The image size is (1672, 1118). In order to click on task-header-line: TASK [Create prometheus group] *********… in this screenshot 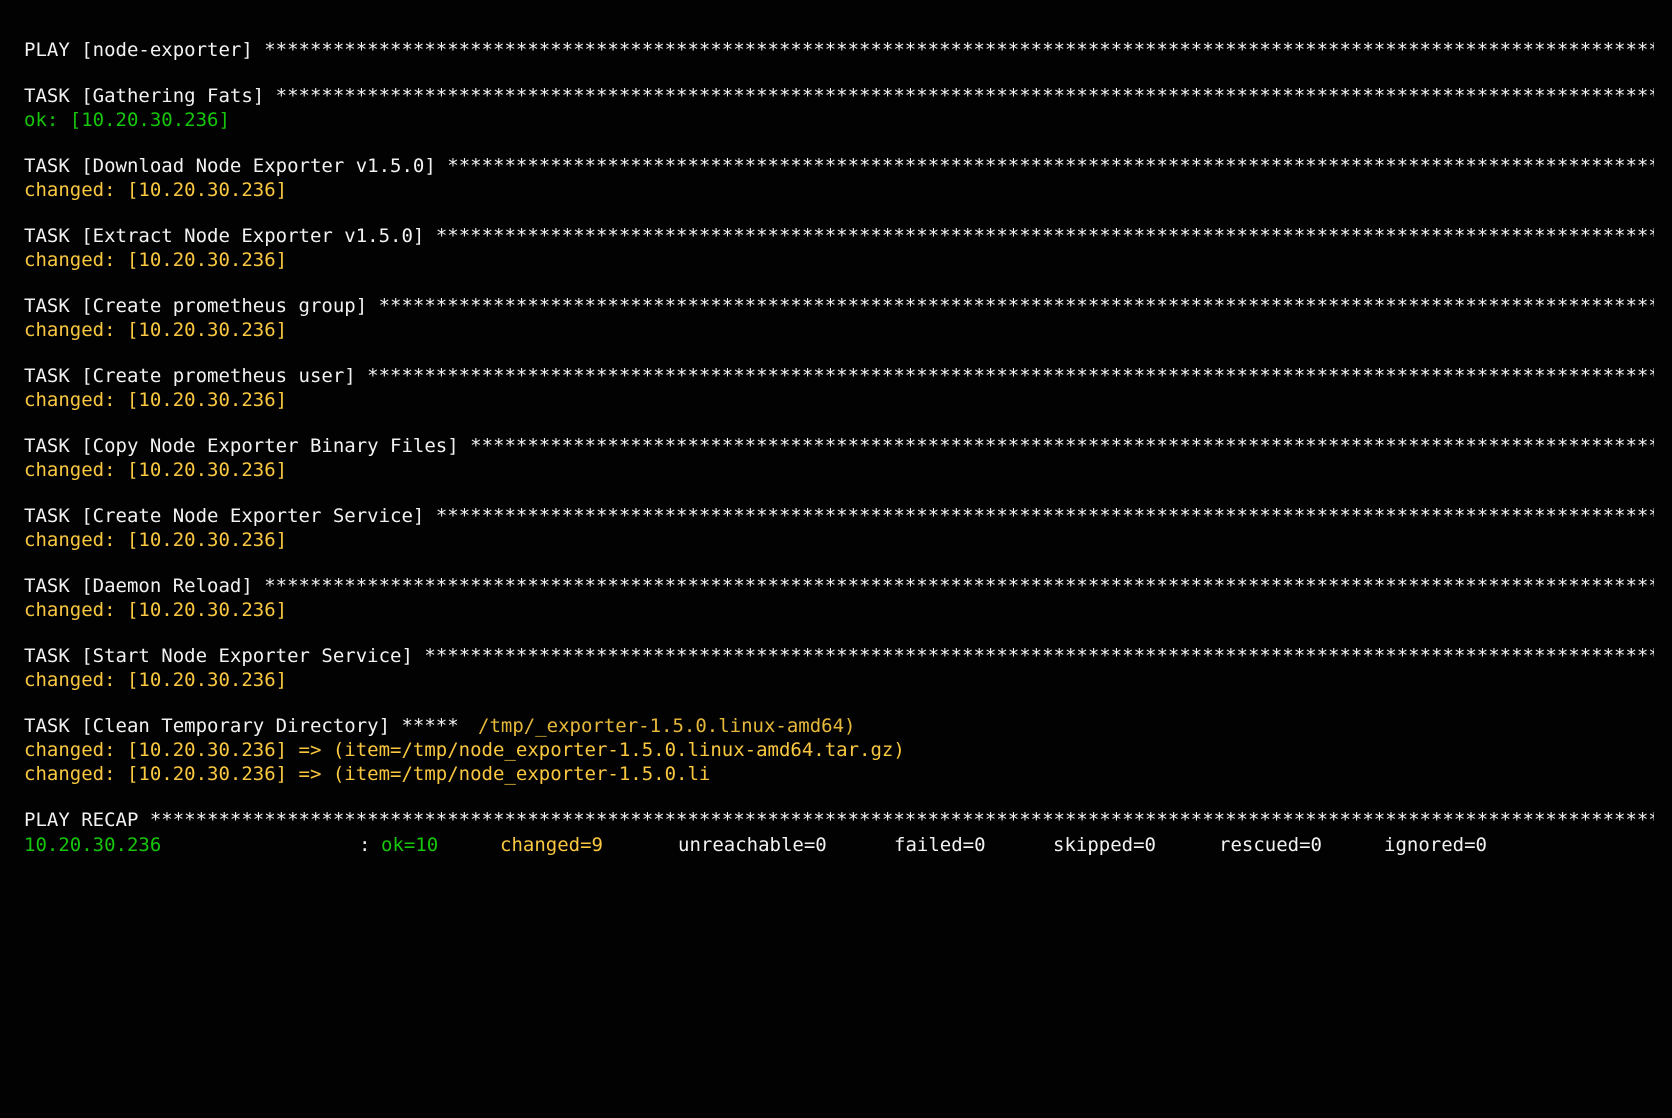, I will do `click(839, 306)`.